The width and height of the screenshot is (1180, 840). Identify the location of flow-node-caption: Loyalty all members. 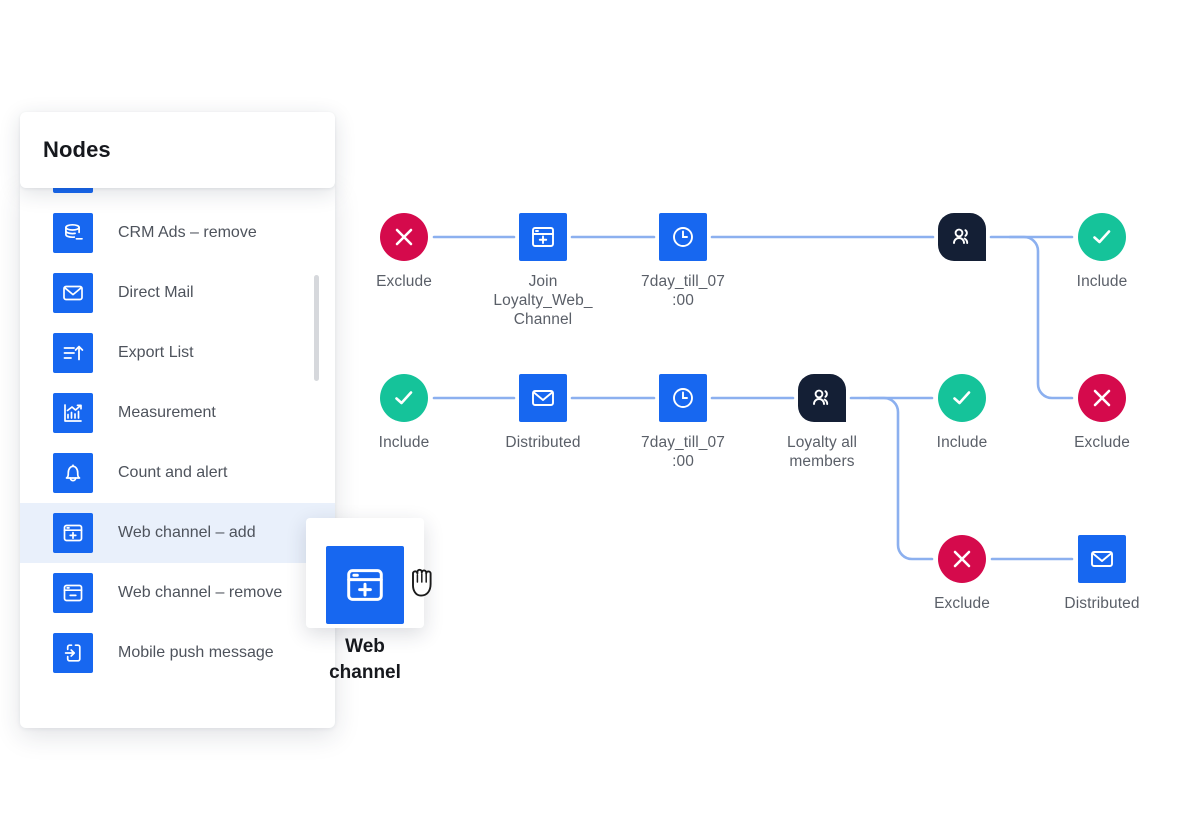
(822, 452).